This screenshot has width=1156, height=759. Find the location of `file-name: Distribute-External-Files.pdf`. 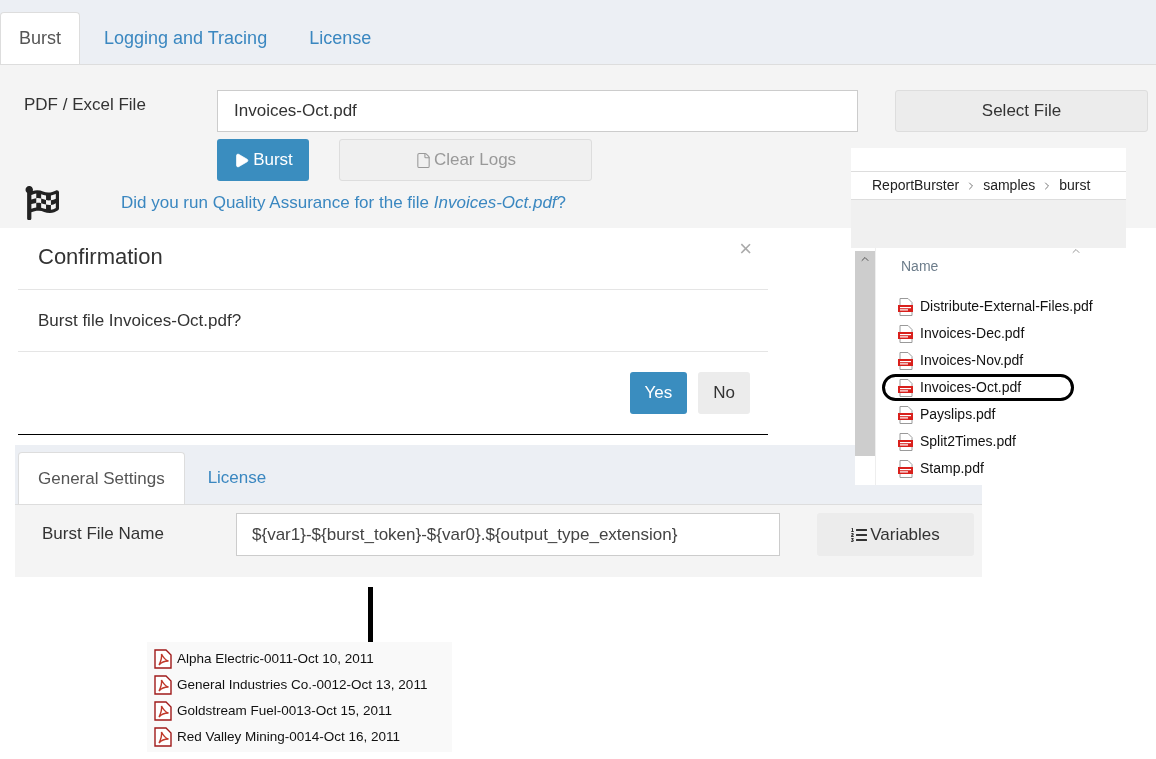

file-name: Distribute-External-Files.pdf is located at coordinates (1006, 306).